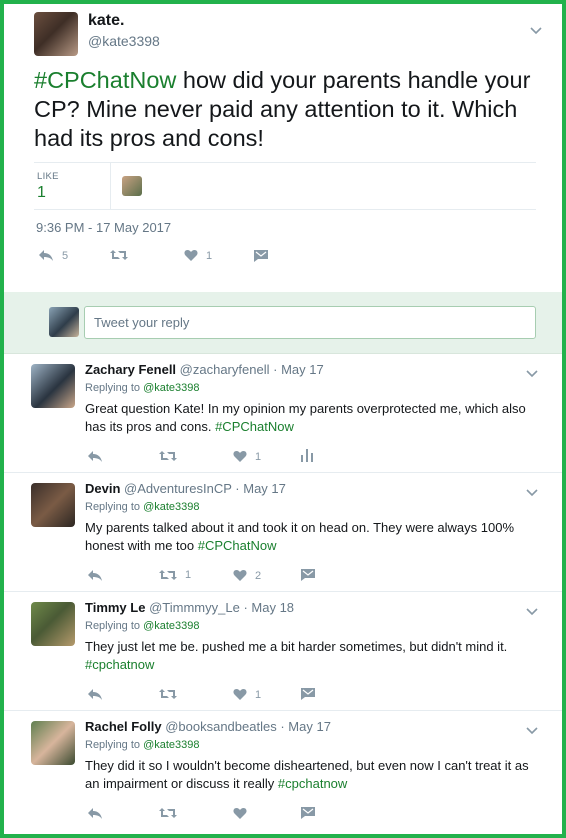 The image size is (566, 838). Describe the element at coordinates (123, 726) in the screenshot. I see `author-name: Rachel Folly` at that location.